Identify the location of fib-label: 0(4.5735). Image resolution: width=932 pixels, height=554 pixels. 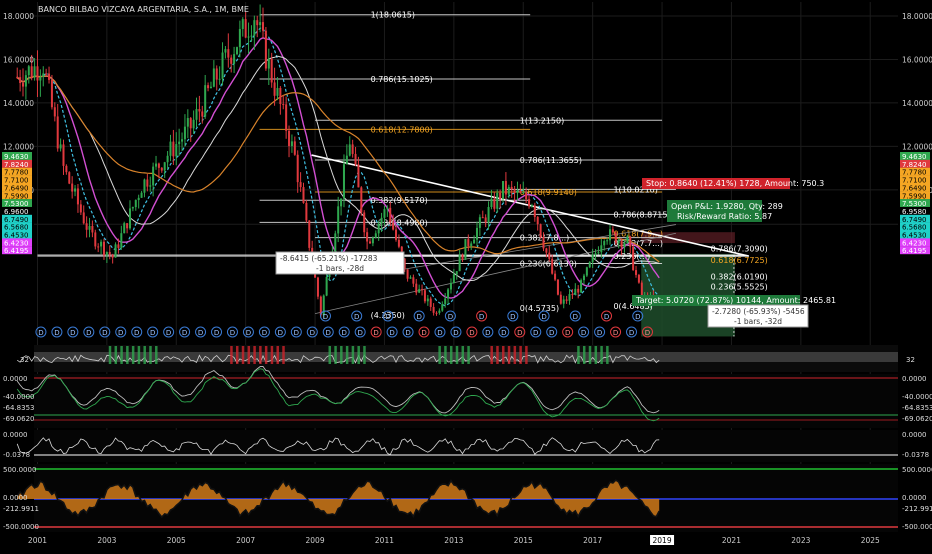
(539, 308).